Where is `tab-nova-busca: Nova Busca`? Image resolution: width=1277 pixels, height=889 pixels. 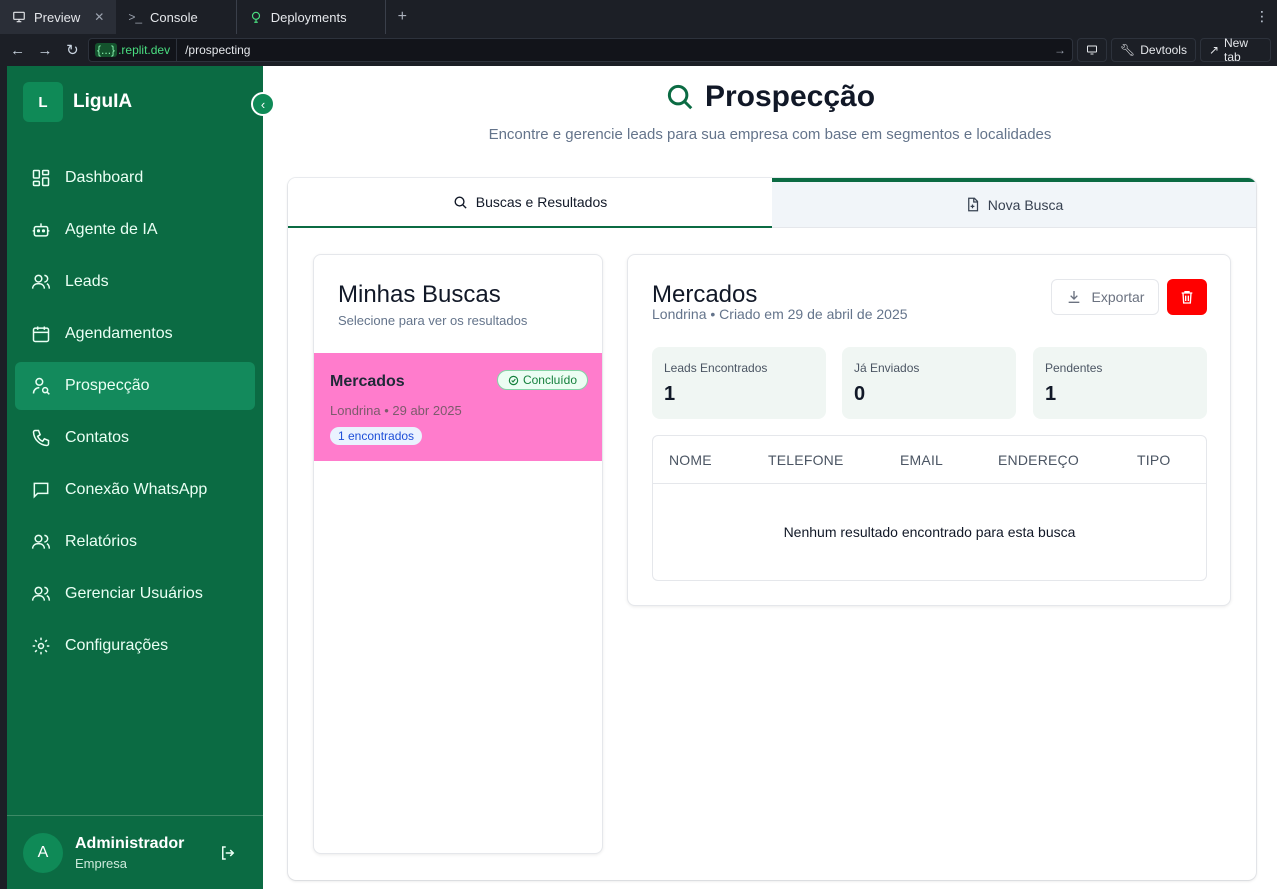
tab-nova-busca: Nova Busca is located at coordinates (1014, 203).